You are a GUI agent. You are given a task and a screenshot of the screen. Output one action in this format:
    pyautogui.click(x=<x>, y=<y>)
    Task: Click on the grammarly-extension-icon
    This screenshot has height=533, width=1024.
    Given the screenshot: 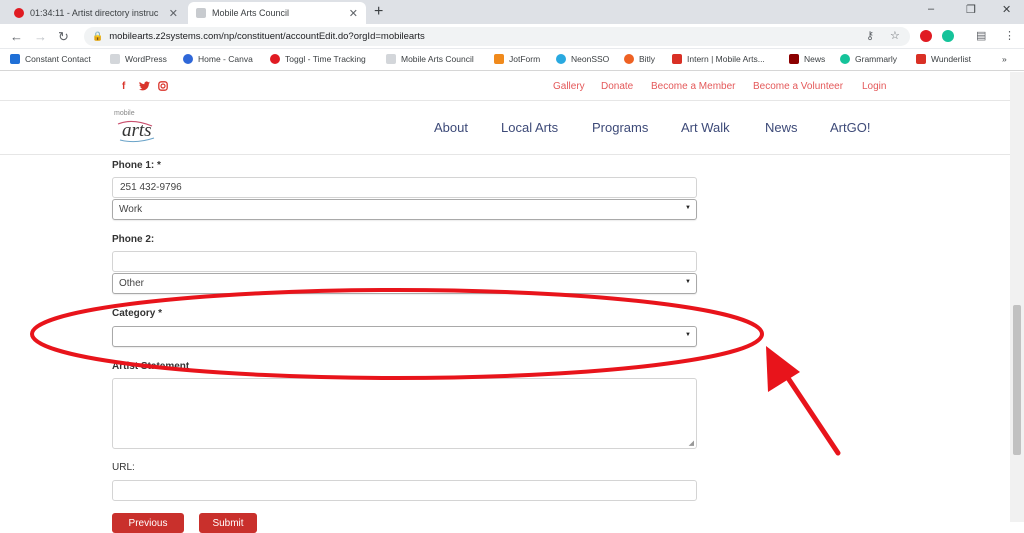 What is the action you would take?
    pyautogui.click(x=948, y=36)
    